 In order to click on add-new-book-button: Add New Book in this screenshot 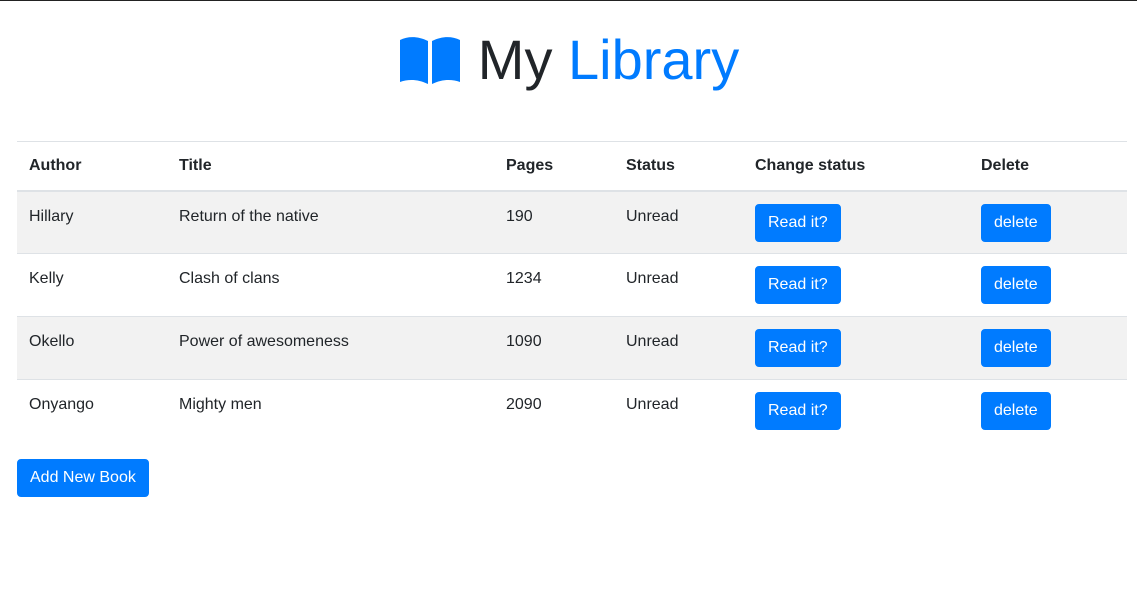, I will do `click(83, 478)`.